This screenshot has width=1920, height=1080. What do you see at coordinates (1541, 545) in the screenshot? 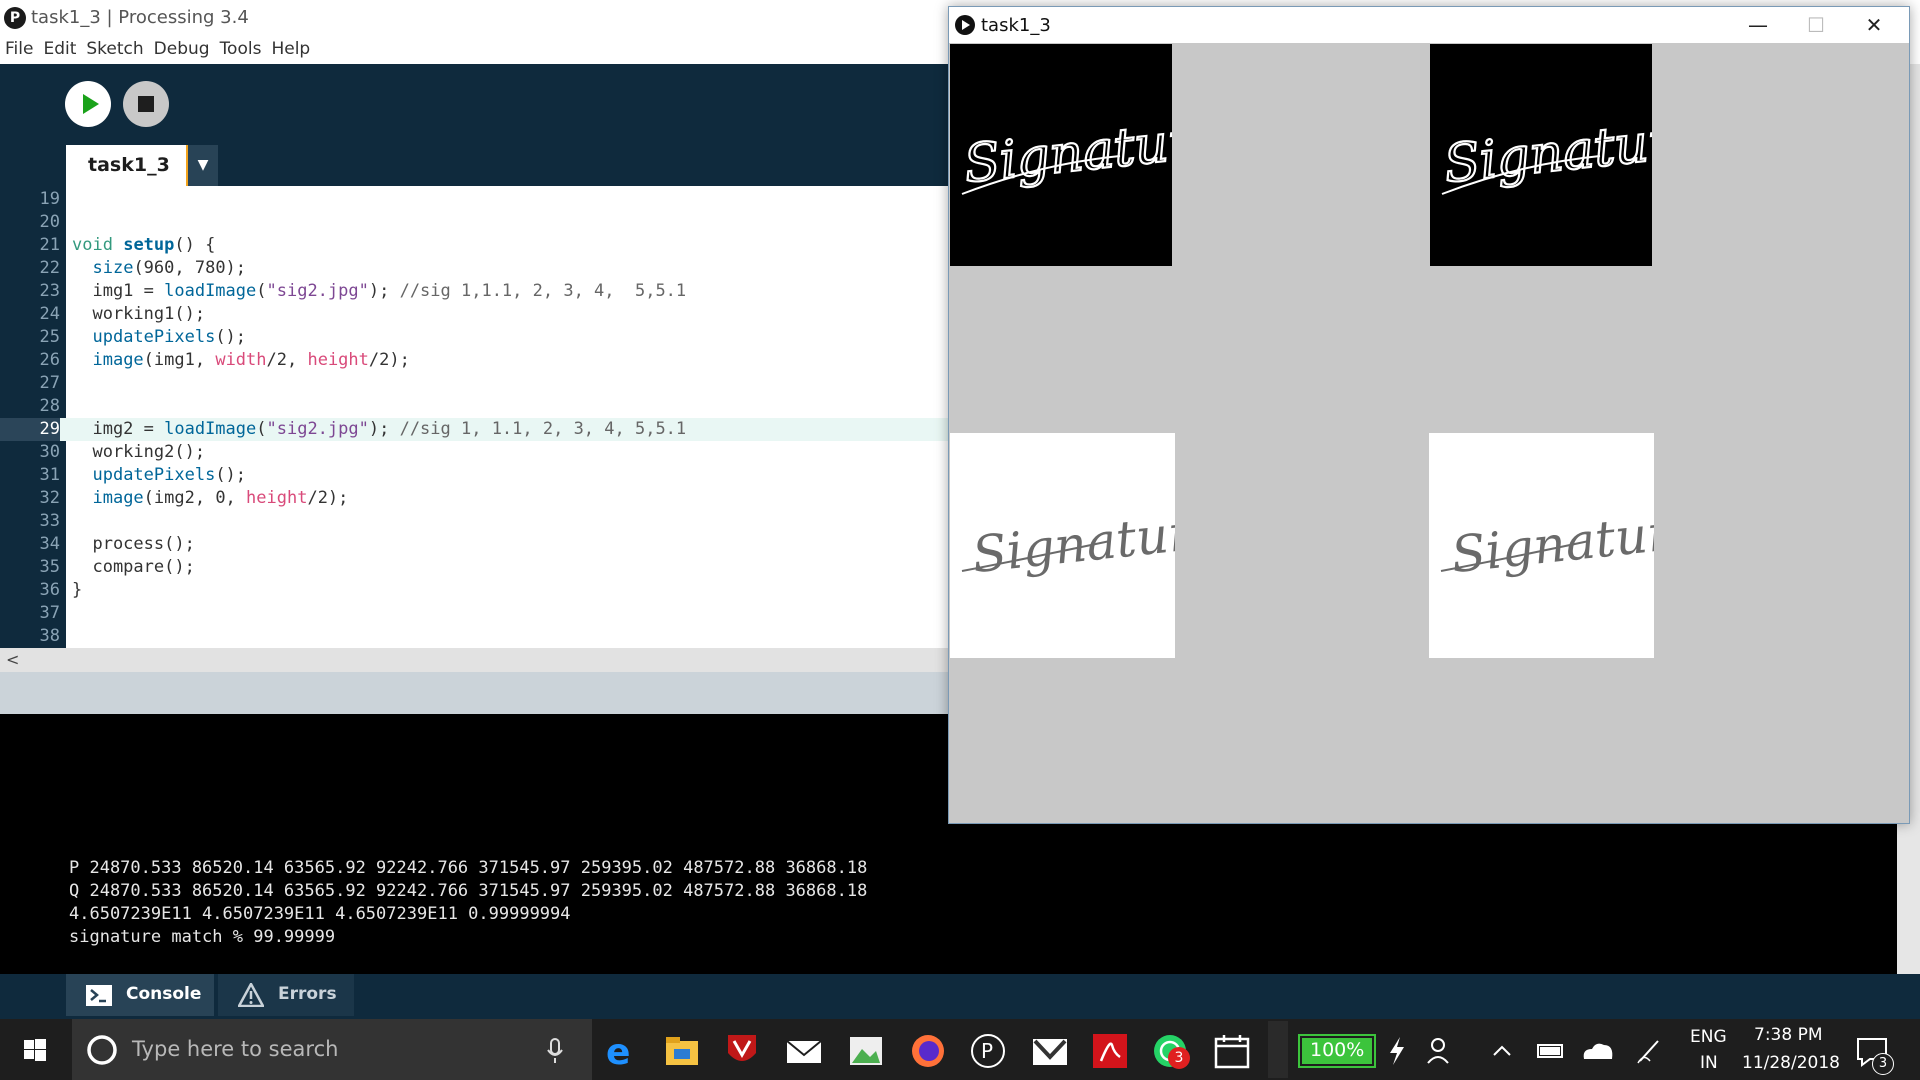
I see `signature-image-original: Signature` at bounding box center [1541, 545].